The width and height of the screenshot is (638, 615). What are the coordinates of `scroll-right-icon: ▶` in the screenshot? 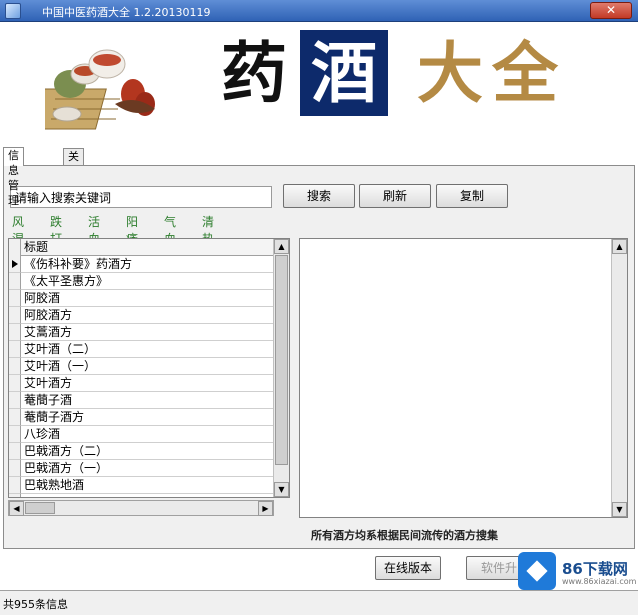 It's located at (265, 508).